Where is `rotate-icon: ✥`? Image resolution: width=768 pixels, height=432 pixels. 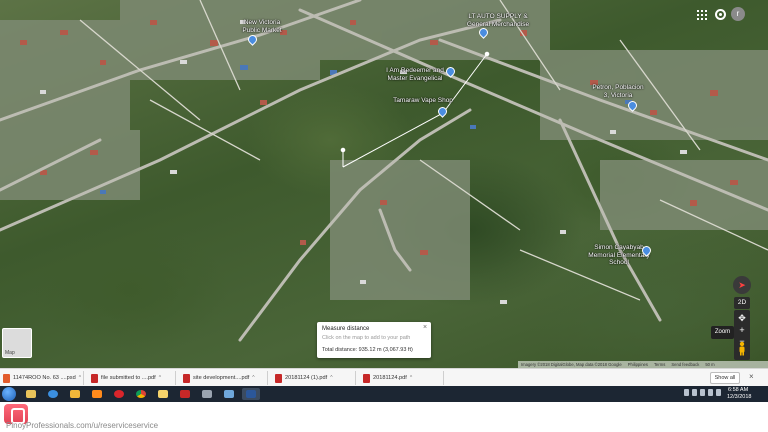
rotate-icon: ✥ is located at coordinates (742, 318).